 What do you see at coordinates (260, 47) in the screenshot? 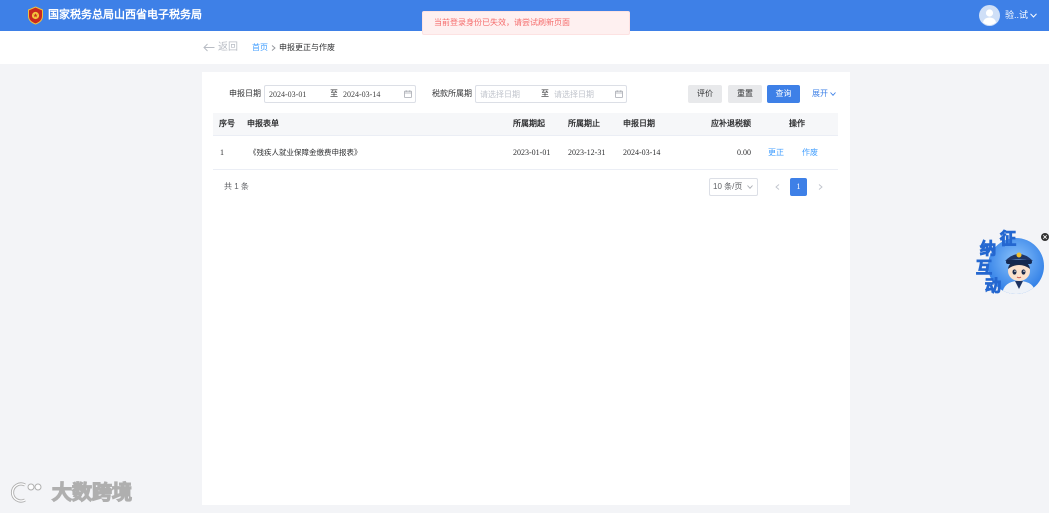
I see `breadcrumb-home-link: 首页` at bounding box center [260, 47].